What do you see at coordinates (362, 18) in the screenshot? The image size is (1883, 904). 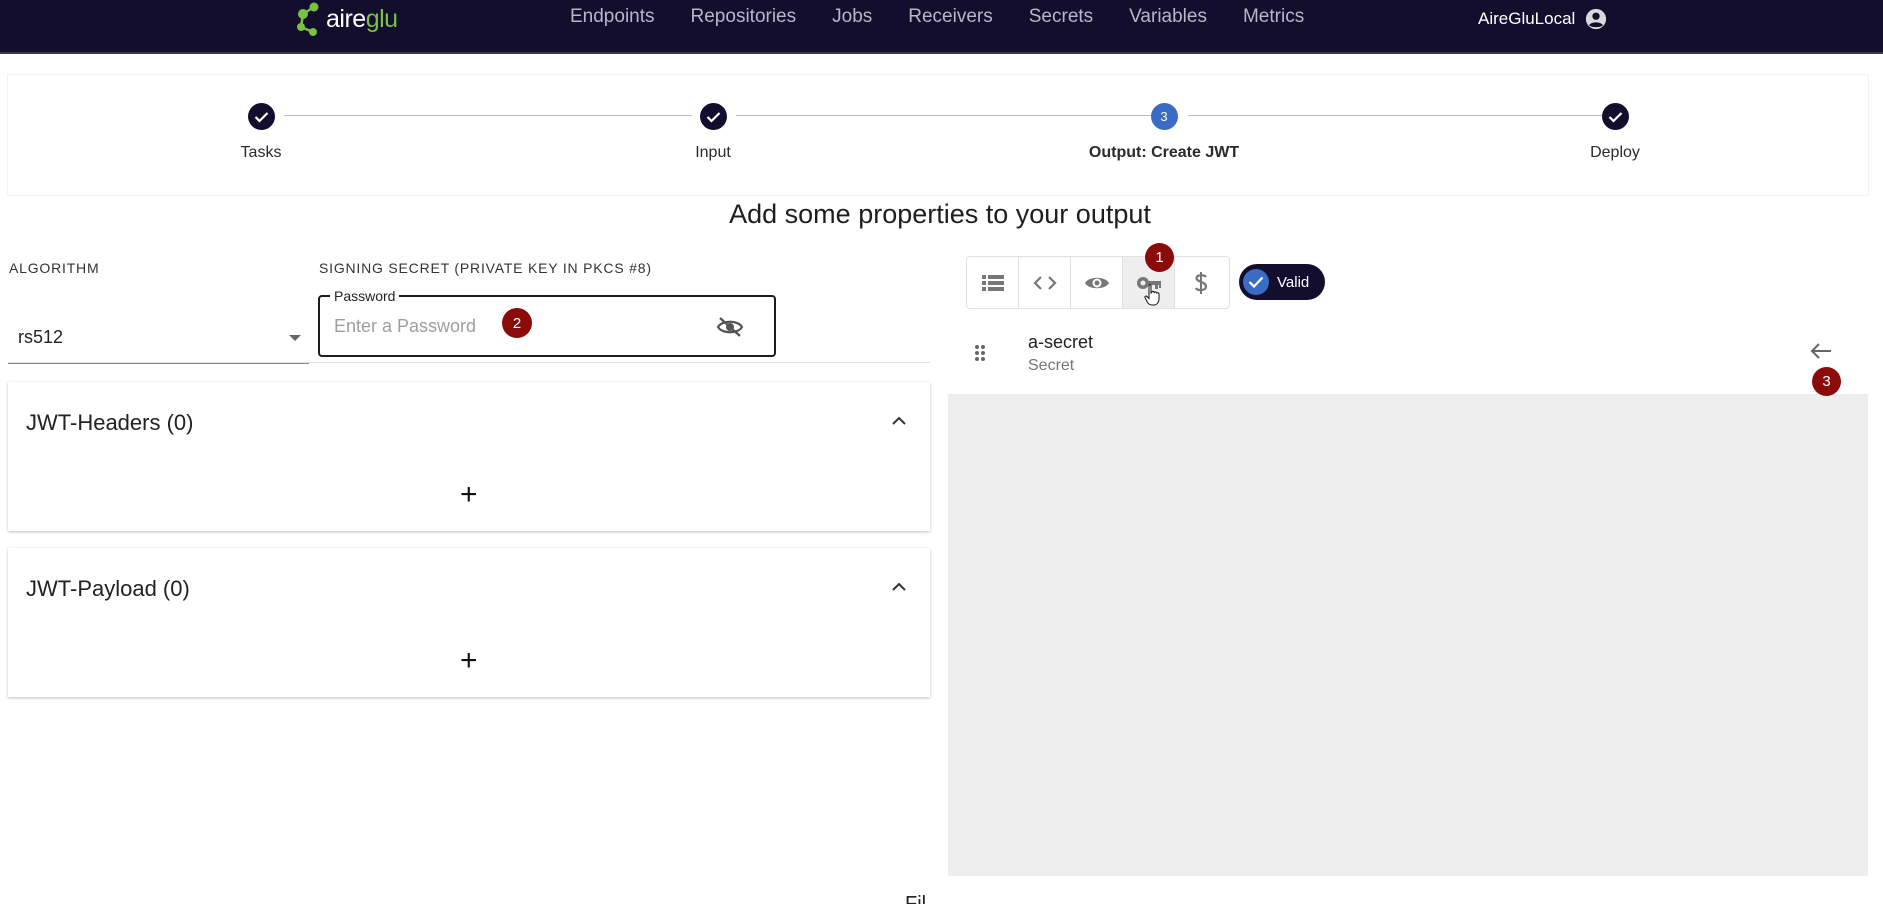 I see `logo-wordmark: aireglu` at bounding box center [362, 18].